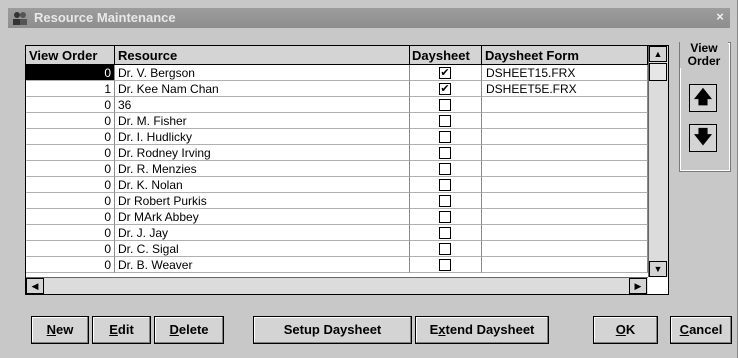 This screenshot has height=358, width=738. What do you see at coordinates (565, 55) in the screenshot?
I see `column-header-daysheet-form: Daysheet Form` at bounding box center [565, 55].